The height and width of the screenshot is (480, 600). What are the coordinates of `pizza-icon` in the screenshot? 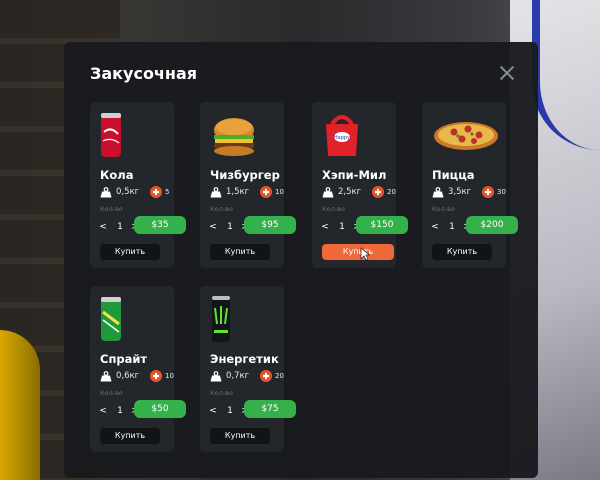 It's located at (464, 135).